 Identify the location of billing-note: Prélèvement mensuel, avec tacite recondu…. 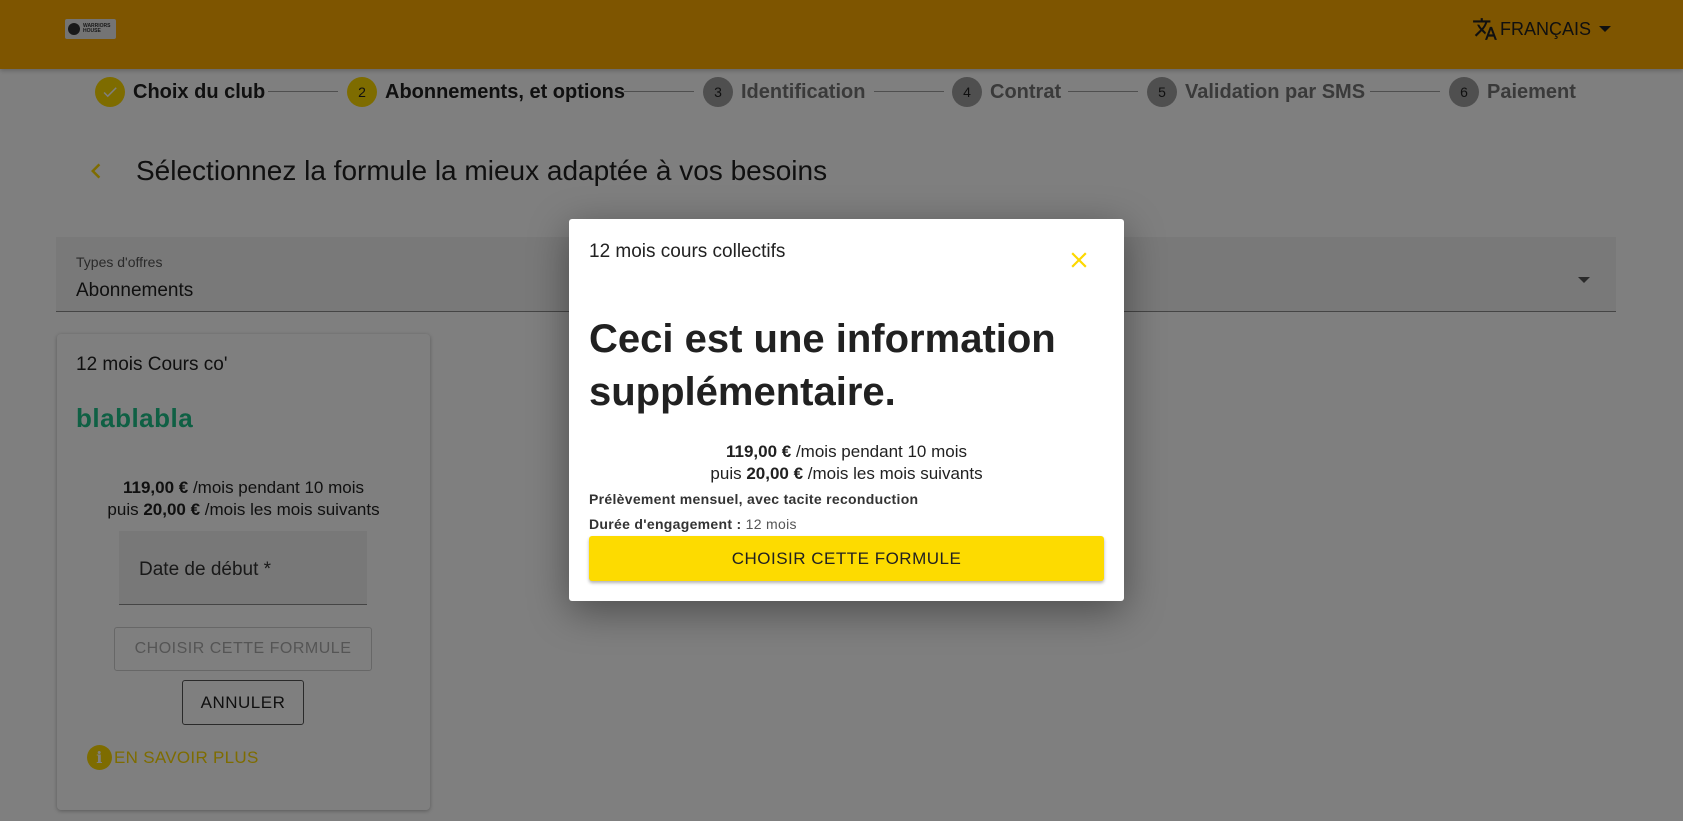
(754, 499).